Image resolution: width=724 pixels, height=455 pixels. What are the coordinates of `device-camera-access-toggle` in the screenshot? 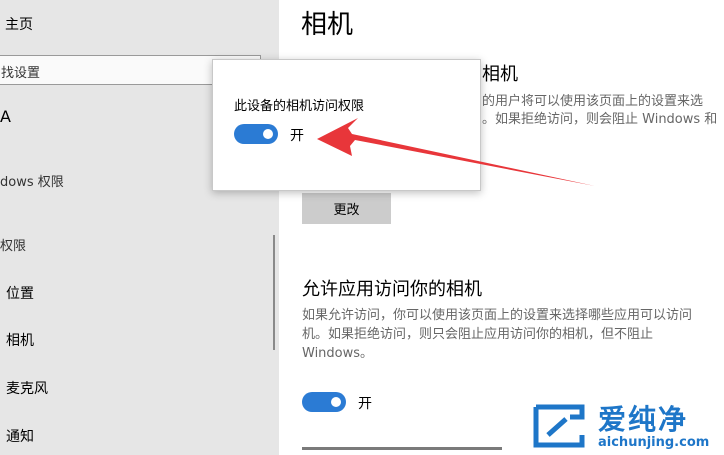 It's located at (256, 134).